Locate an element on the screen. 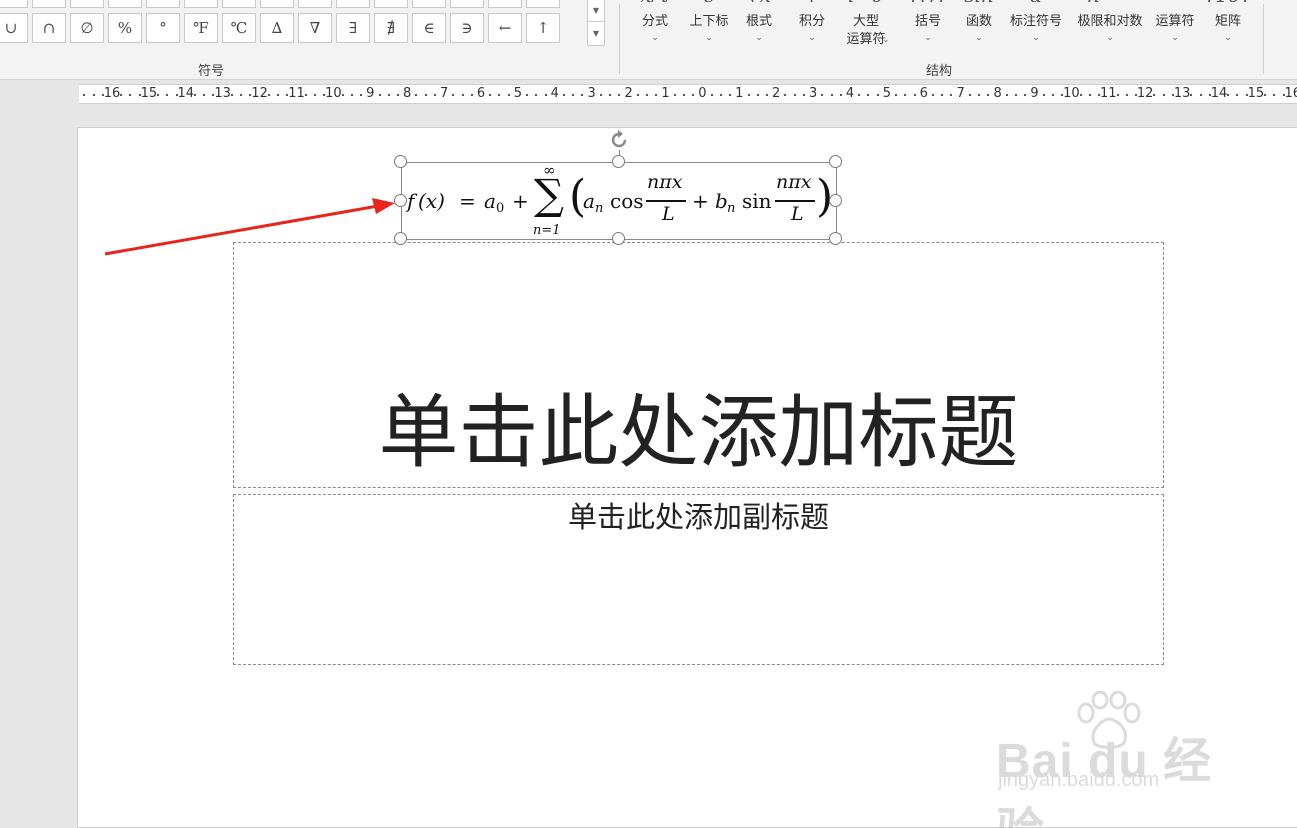  top-symbol-button: ÷ is located at coordinates (239, 4).